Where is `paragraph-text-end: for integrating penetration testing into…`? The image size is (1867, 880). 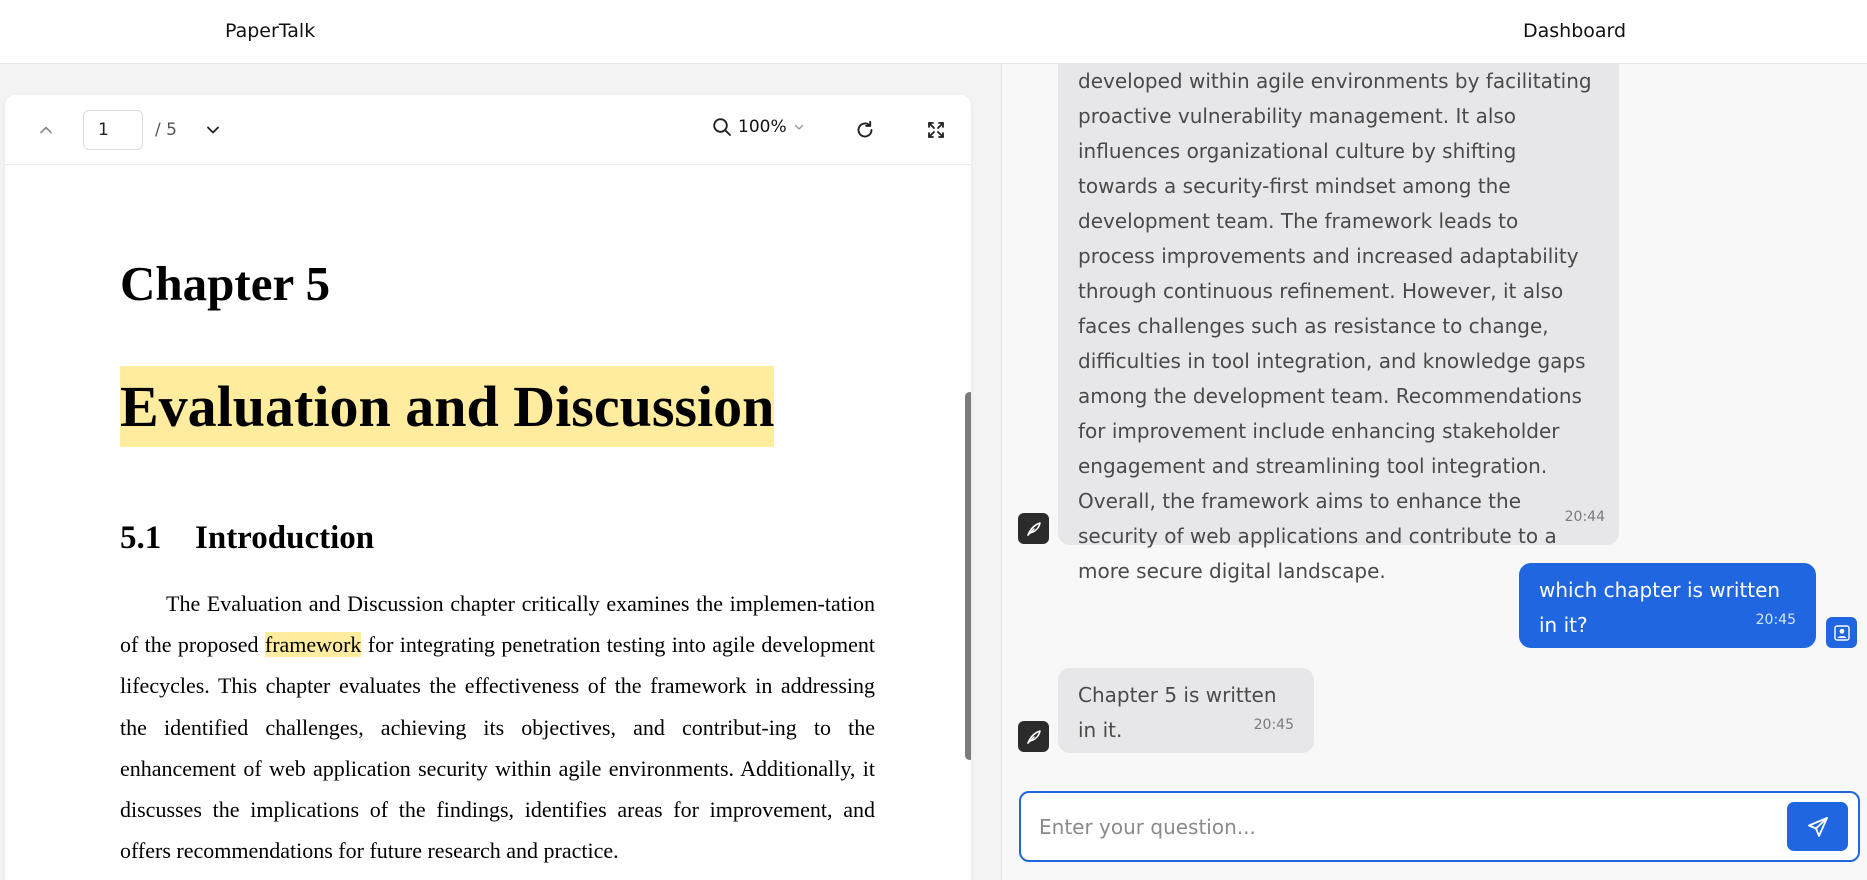
paragraph-text-end: for integrating penetration testing into… is located at coordinates (497, 748).